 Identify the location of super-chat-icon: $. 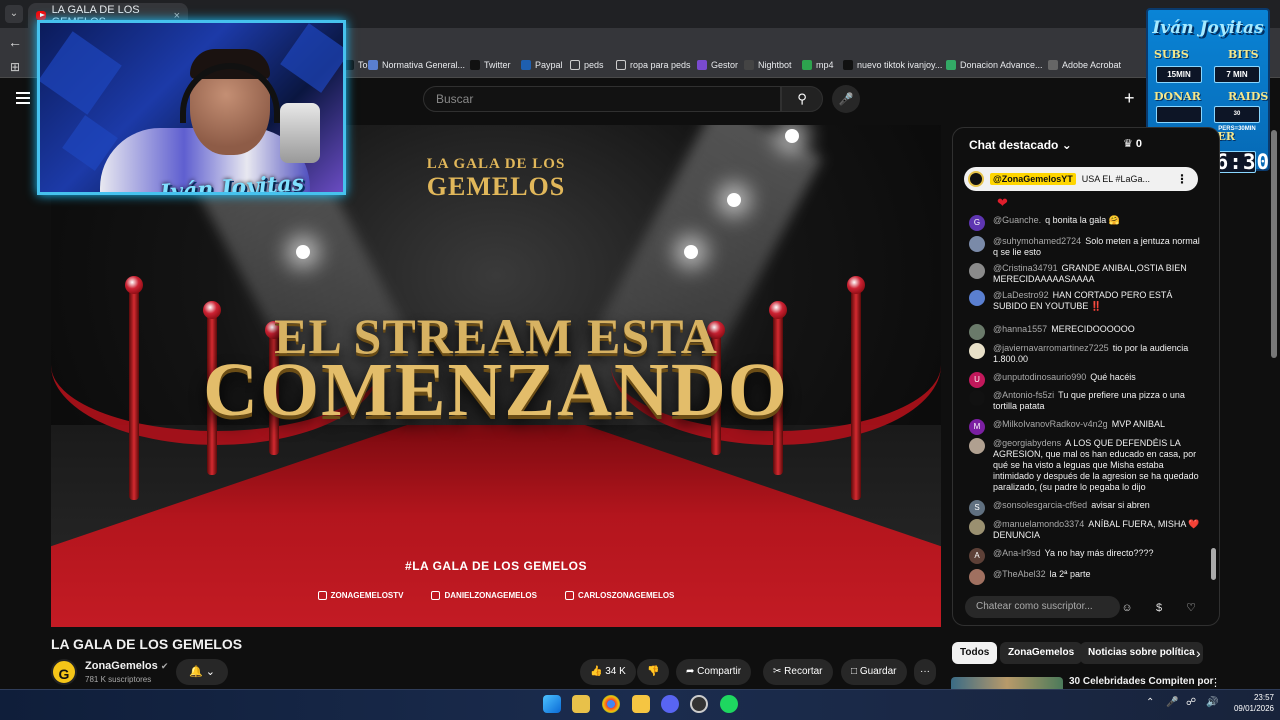
(1159, 608).